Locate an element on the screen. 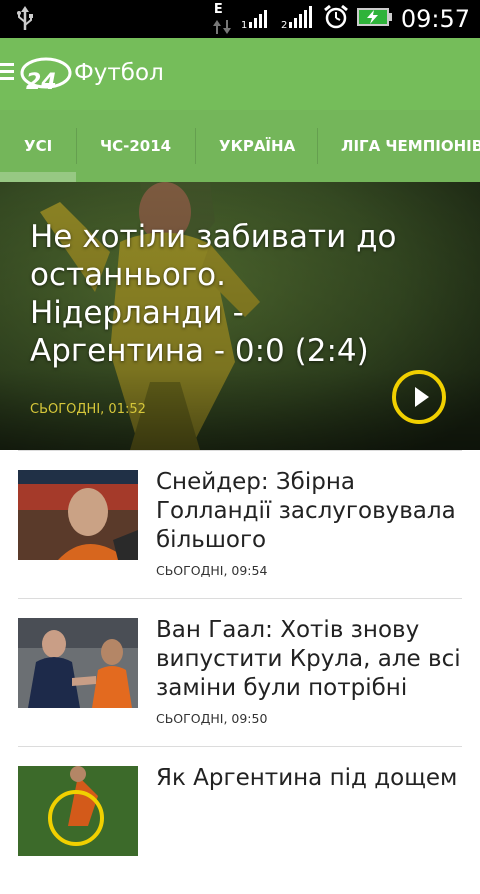  play-icon is located at coordinates (422, 397).